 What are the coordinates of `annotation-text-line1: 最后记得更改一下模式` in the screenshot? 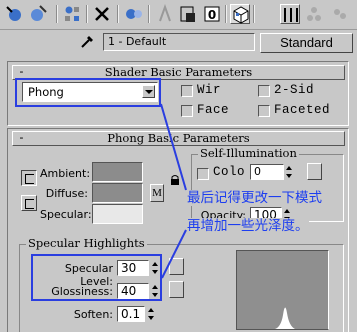 It's located at (254, 198).